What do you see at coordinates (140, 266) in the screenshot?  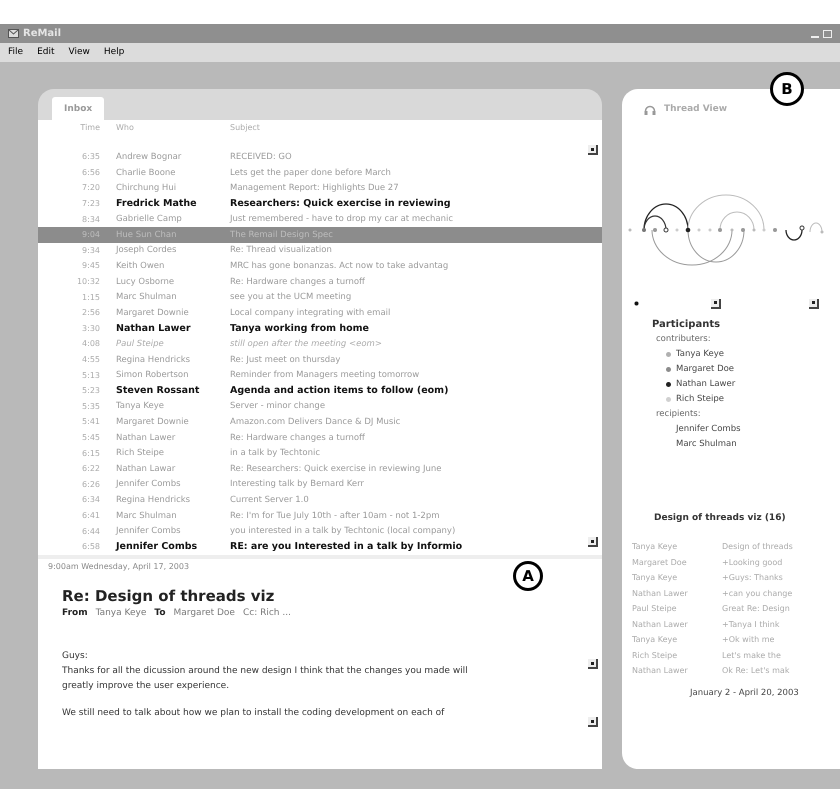 I see `sender-cell-text: Keith Owen` at bounding box center [140, 266].